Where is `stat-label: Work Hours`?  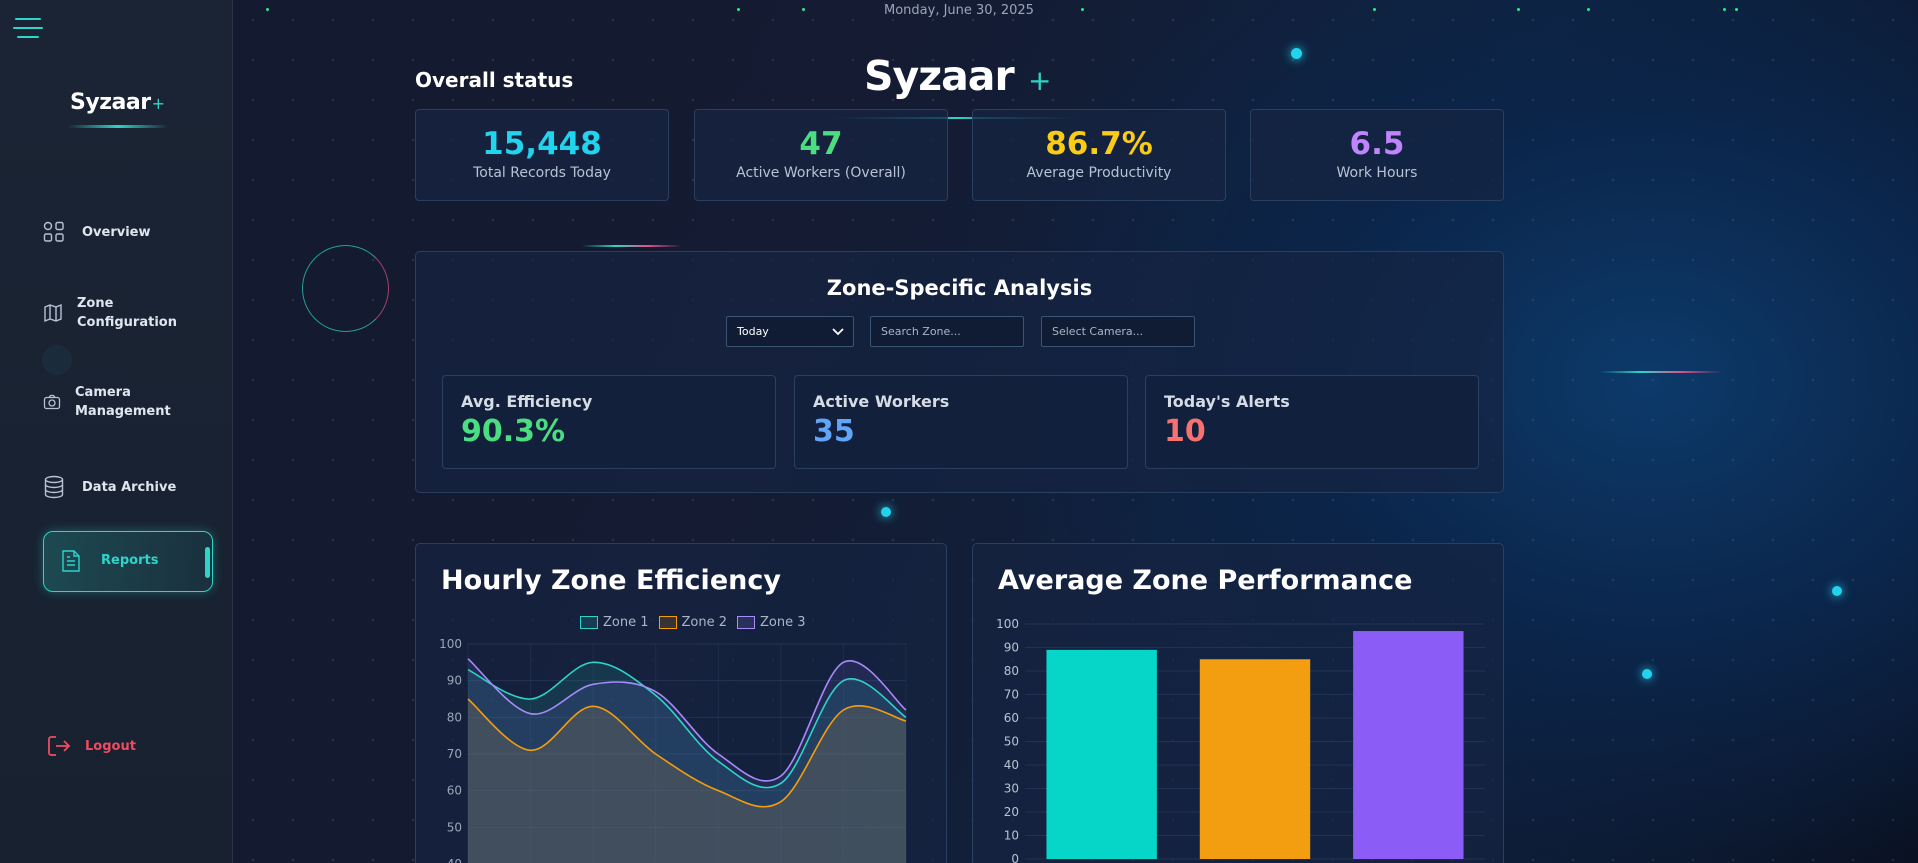
stat-label: Work Hours is located at coordinates (1377, 173).